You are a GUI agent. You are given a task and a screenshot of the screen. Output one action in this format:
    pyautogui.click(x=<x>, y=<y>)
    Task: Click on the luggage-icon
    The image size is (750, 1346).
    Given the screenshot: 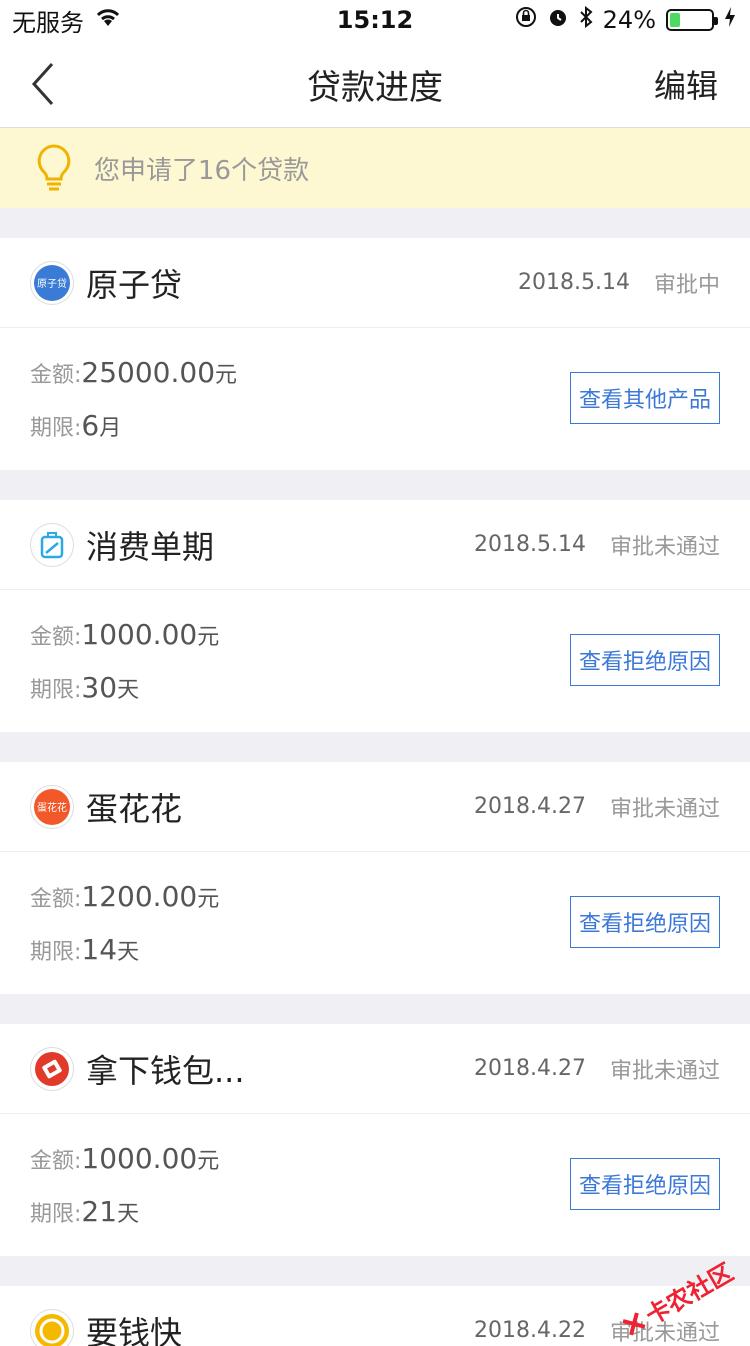 What is the action you would take?
    pyautogui.click(x=52, y=545)
    